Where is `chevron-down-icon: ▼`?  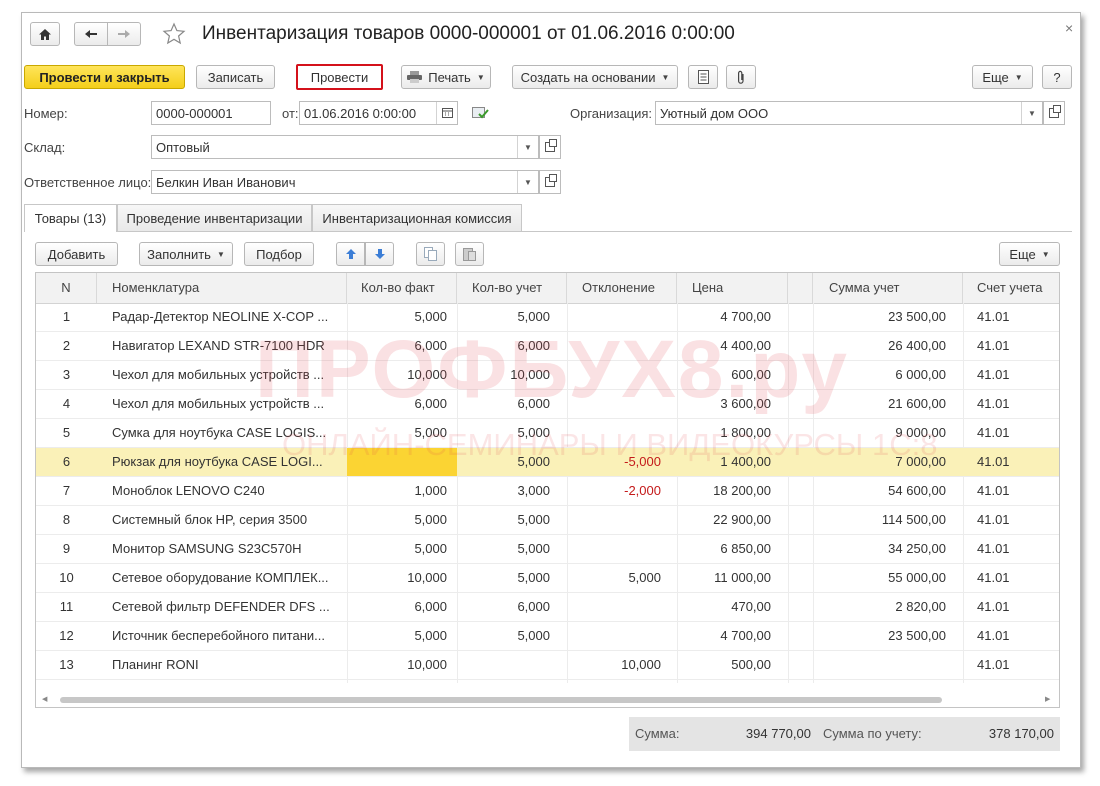
chevron-down-icon: ▼ is located at coordinates (1031, 113).